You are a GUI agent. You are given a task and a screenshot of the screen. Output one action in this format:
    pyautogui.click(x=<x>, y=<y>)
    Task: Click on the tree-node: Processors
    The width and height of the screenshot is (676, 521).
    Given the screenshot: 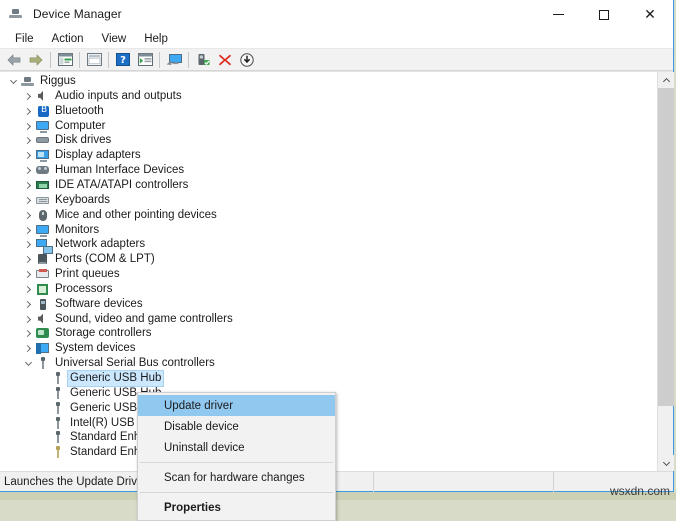 What is the action you would take?
    pyautogui.click(x=56, y=289)
    